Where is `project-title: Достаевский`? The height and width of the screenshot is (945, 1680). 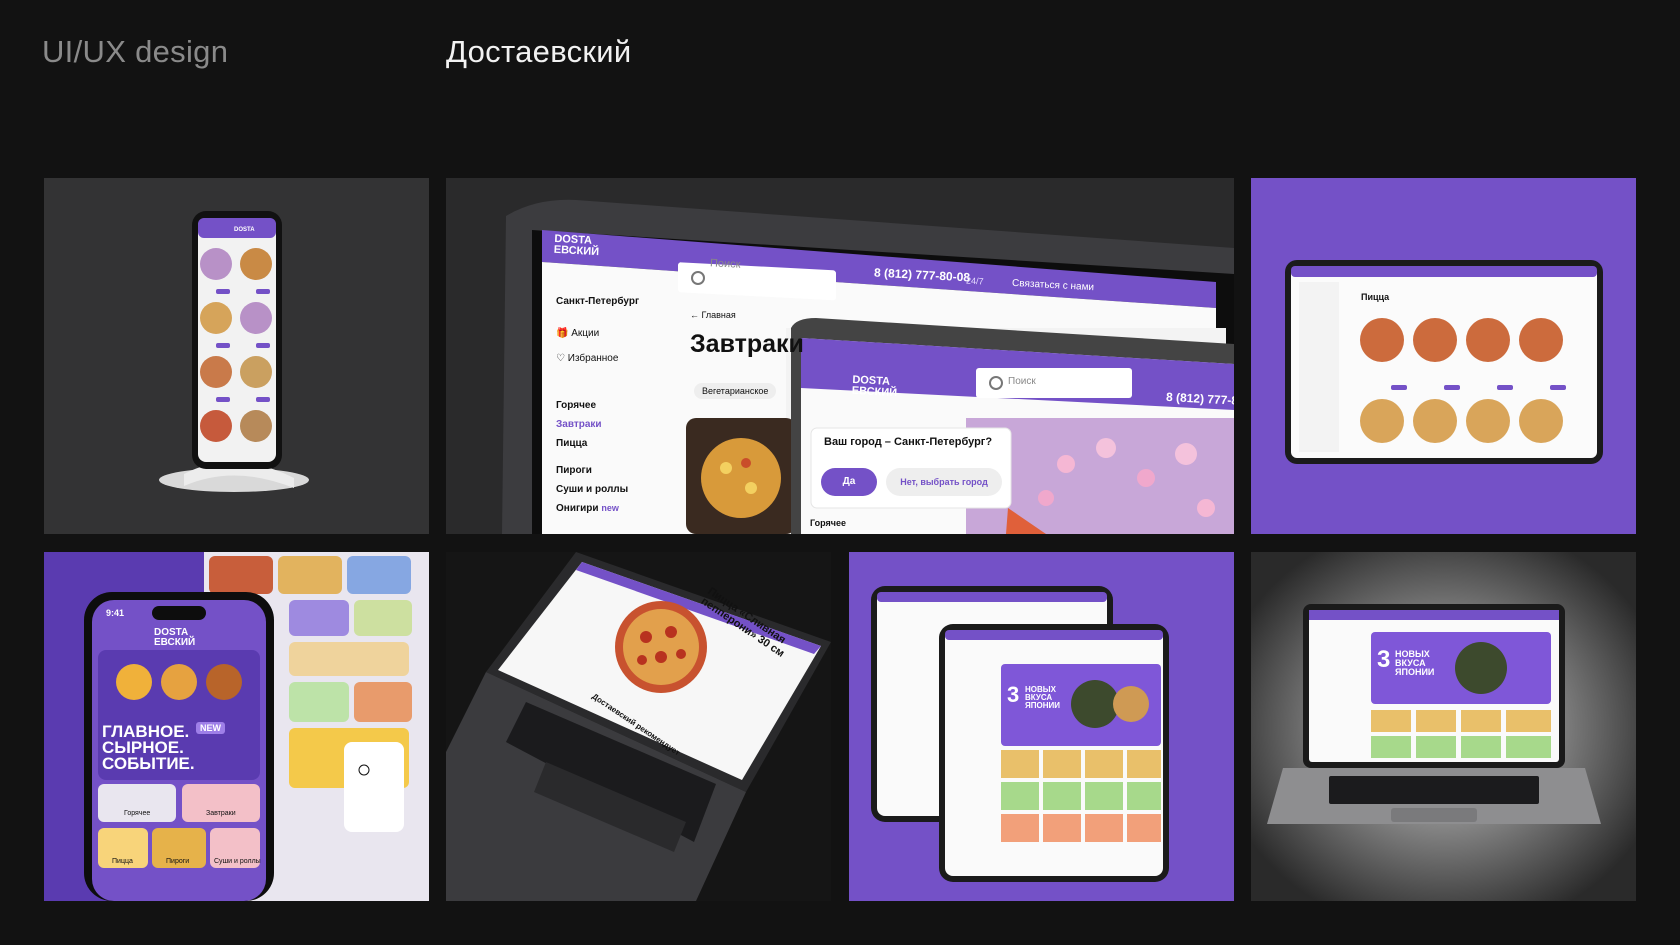 project-title: Достаевский is located at coordinates (539, 51).